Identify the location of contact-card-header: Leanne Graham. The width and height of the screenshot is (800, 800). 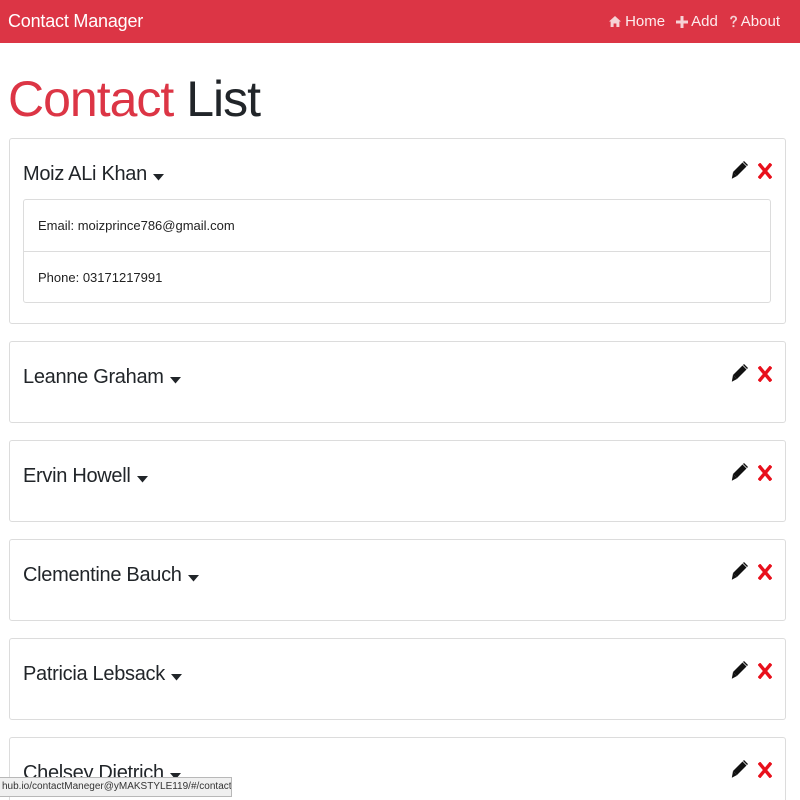
(102, 377).